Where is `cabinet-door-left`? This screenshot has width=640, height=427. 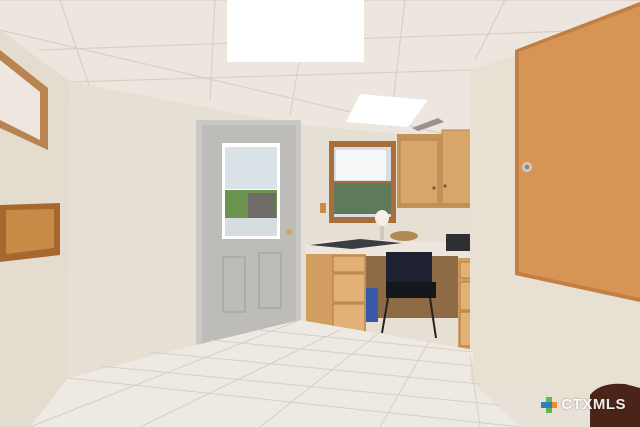
cabinet-door-left is located at coordinates (419, 172).